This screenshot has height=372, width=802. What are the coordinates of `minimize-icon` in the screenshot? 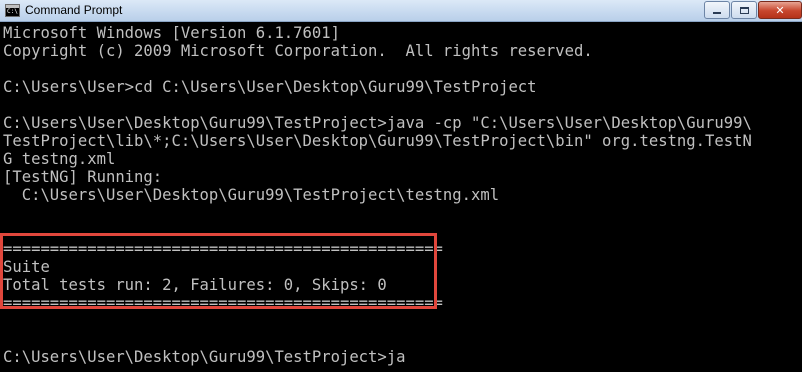 It's located at (717, 13).